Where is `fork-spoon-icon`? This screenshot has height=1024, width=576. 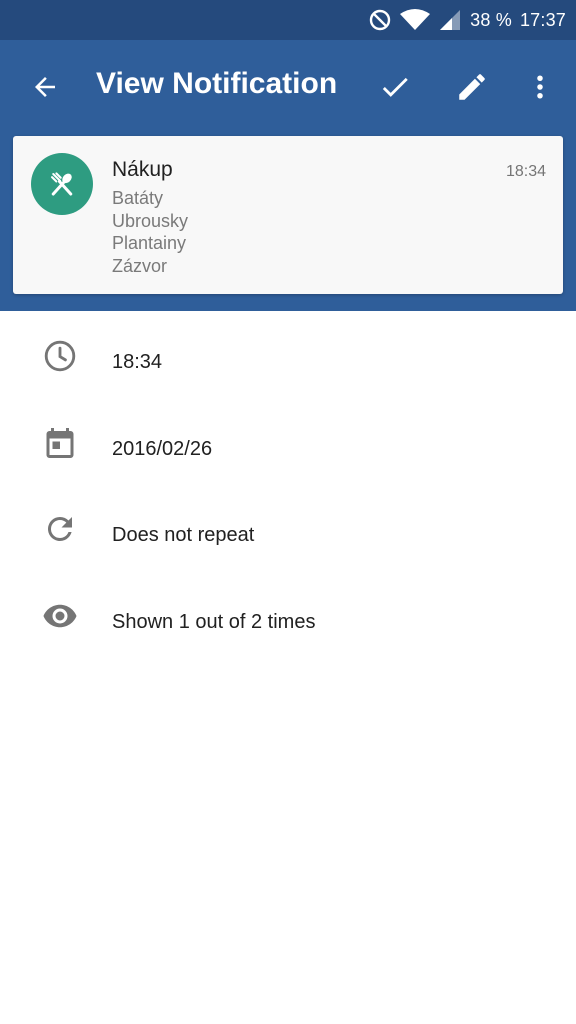
fork-spoon-icon is located at coordinates (62, 184).